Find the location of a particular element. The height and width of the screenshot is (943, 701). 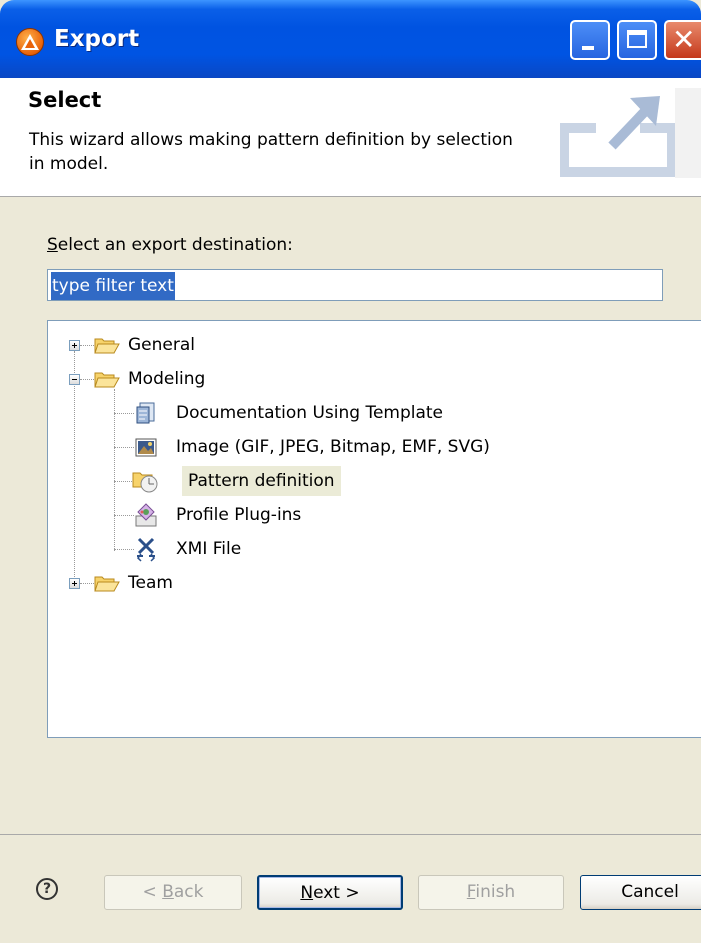

tree-item-pattern-definition: Pattern definition is located at coordinates (373, 481).